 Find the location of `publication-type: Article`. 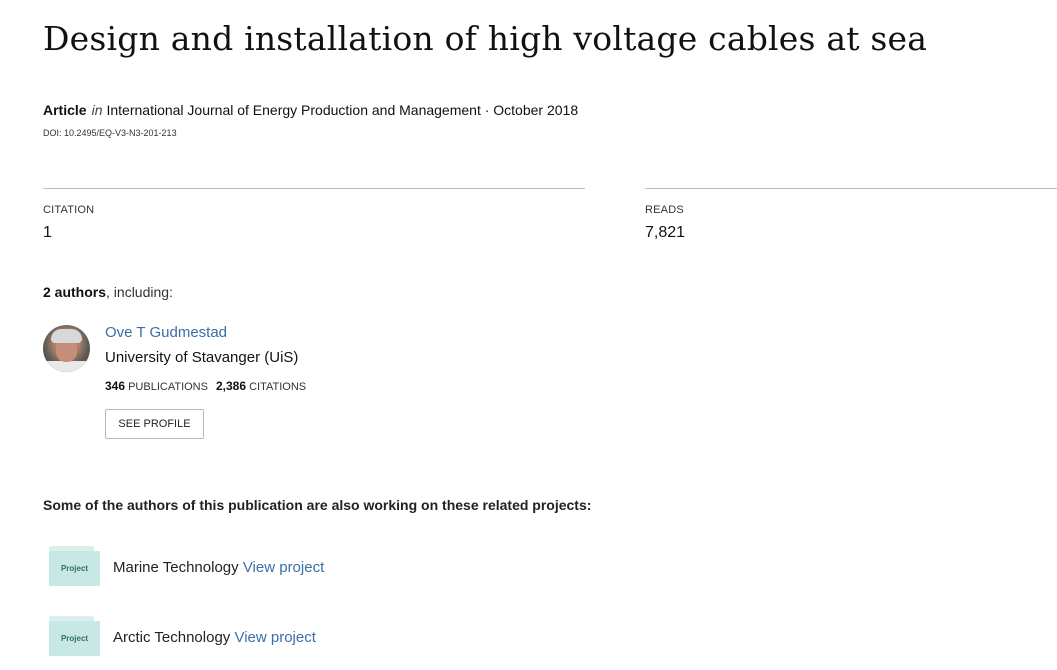

publication-type: Article is located at coordinates (65, 110).